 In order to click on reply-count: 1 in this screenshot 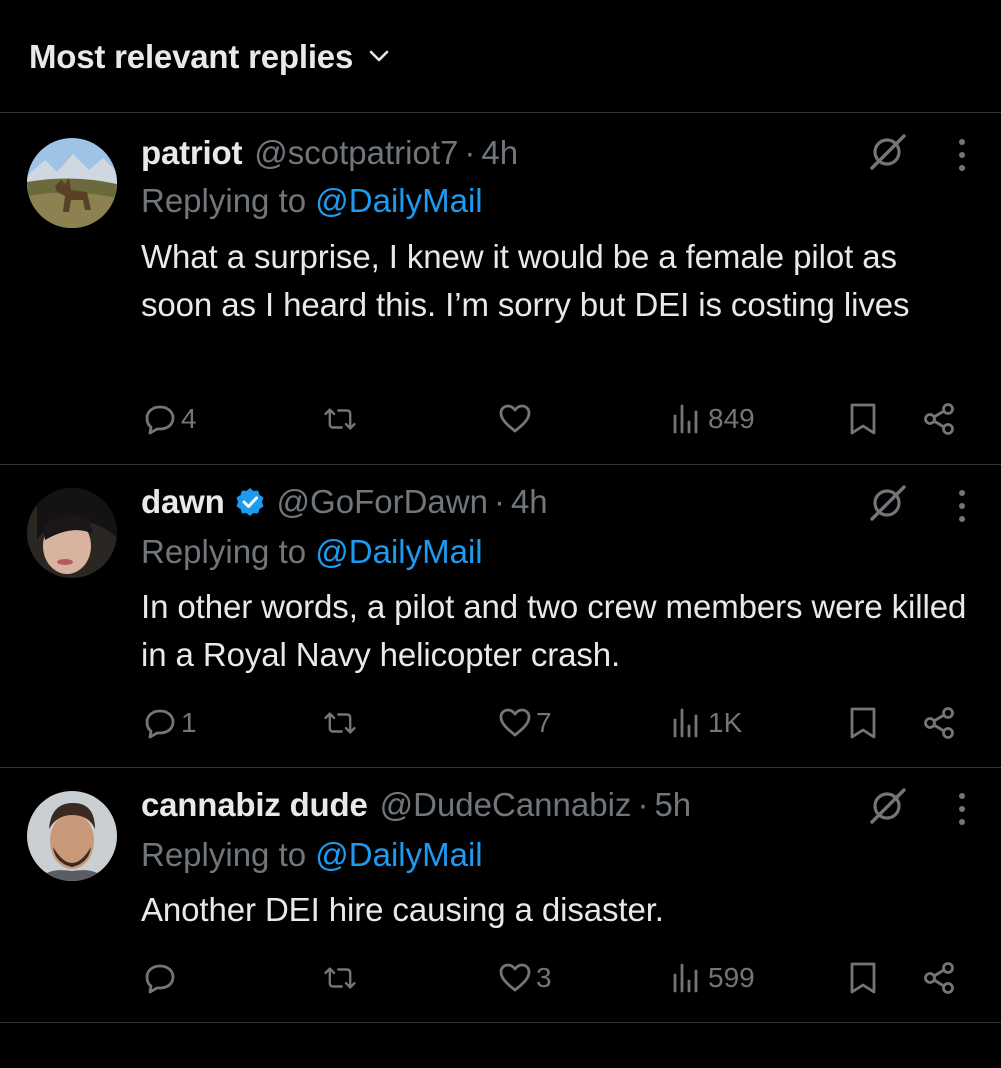, I will do `click(189, 722)`.